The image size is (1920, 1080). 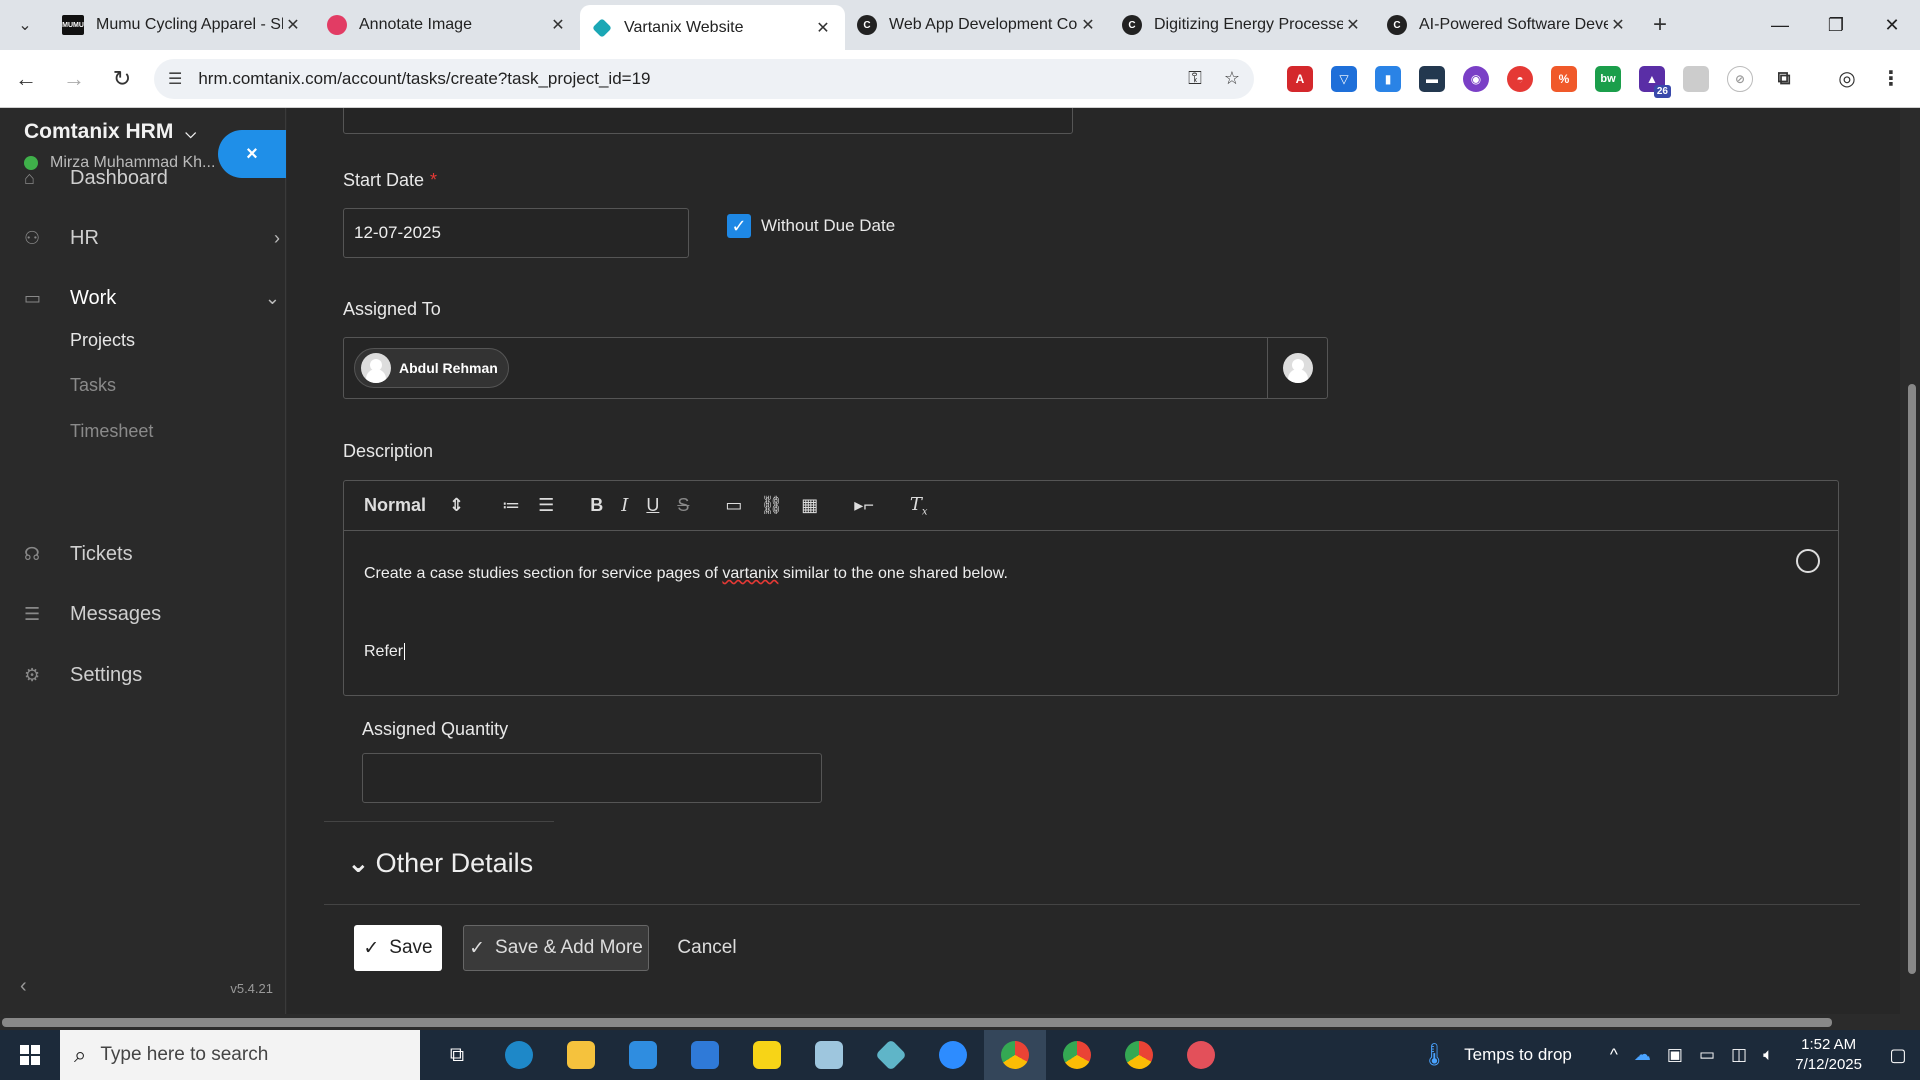 I want to click on sidebar-item-dashboard: ⌂ Dashboard, so click(x=143, y=178).